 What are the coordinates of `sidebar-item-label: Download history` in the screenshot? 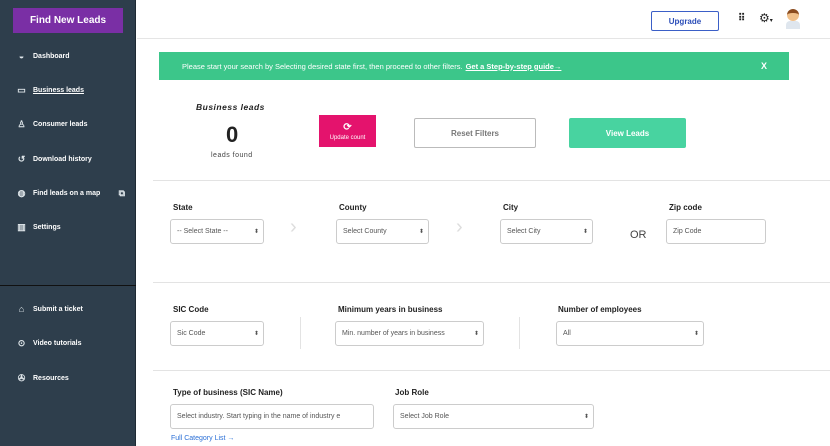 It's located at (62, 159).